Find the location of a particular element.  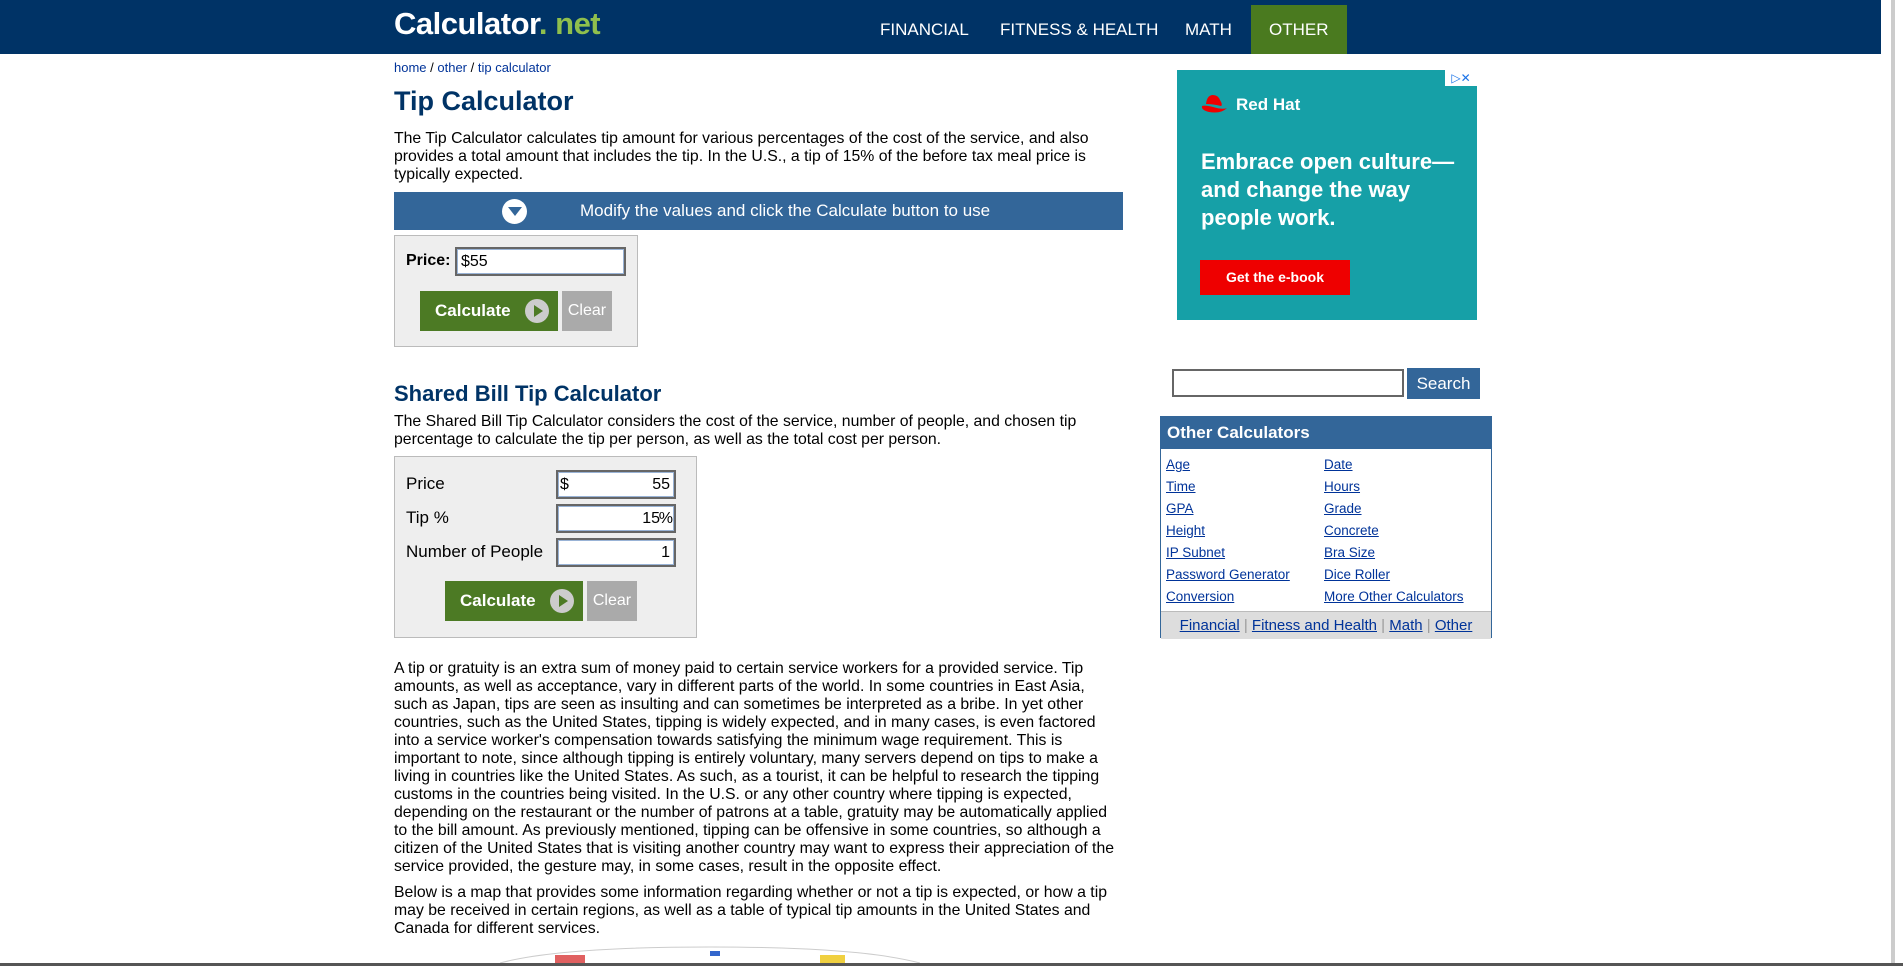

link-grade: Grade is located at coordinates (1343, 508).